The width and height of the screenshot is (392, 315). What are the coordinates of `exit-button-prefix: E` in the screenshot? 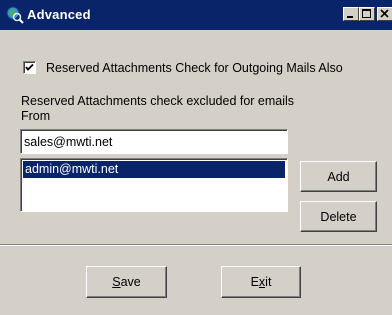 It's located at (254, 281).